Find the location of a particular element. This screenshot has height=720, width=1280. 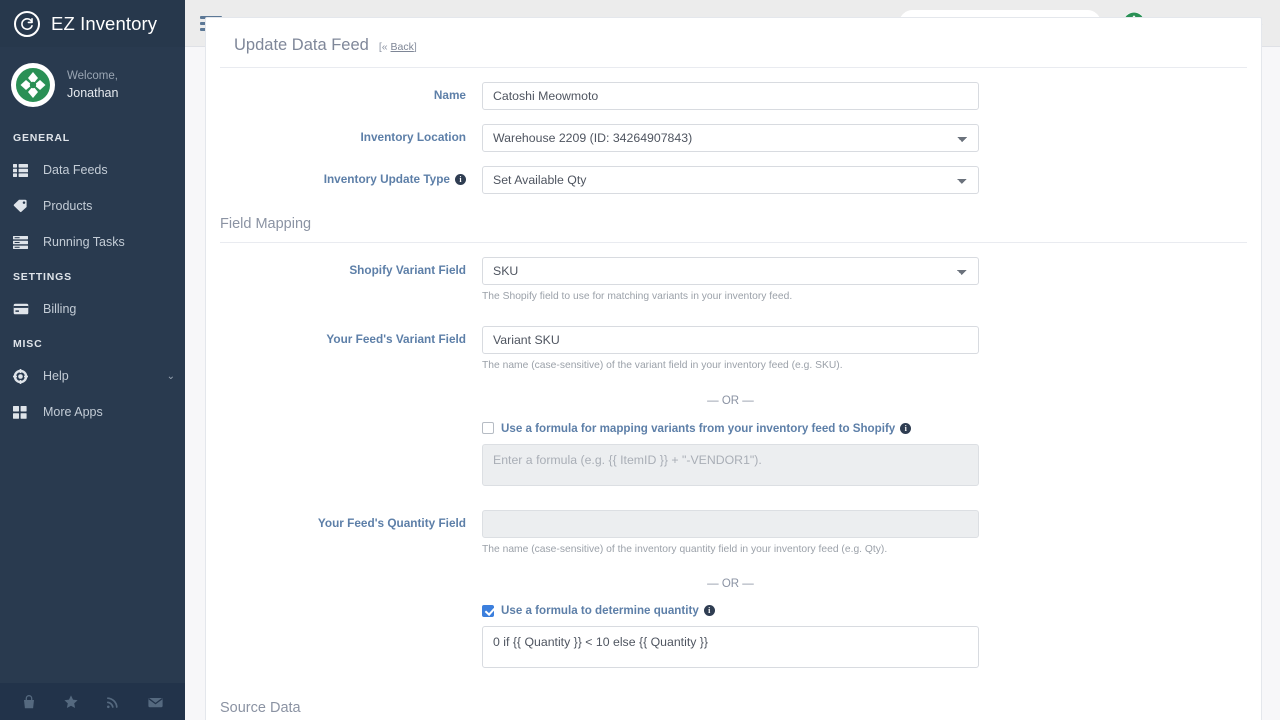

tasks-icon is located at coordinates (22, 242).